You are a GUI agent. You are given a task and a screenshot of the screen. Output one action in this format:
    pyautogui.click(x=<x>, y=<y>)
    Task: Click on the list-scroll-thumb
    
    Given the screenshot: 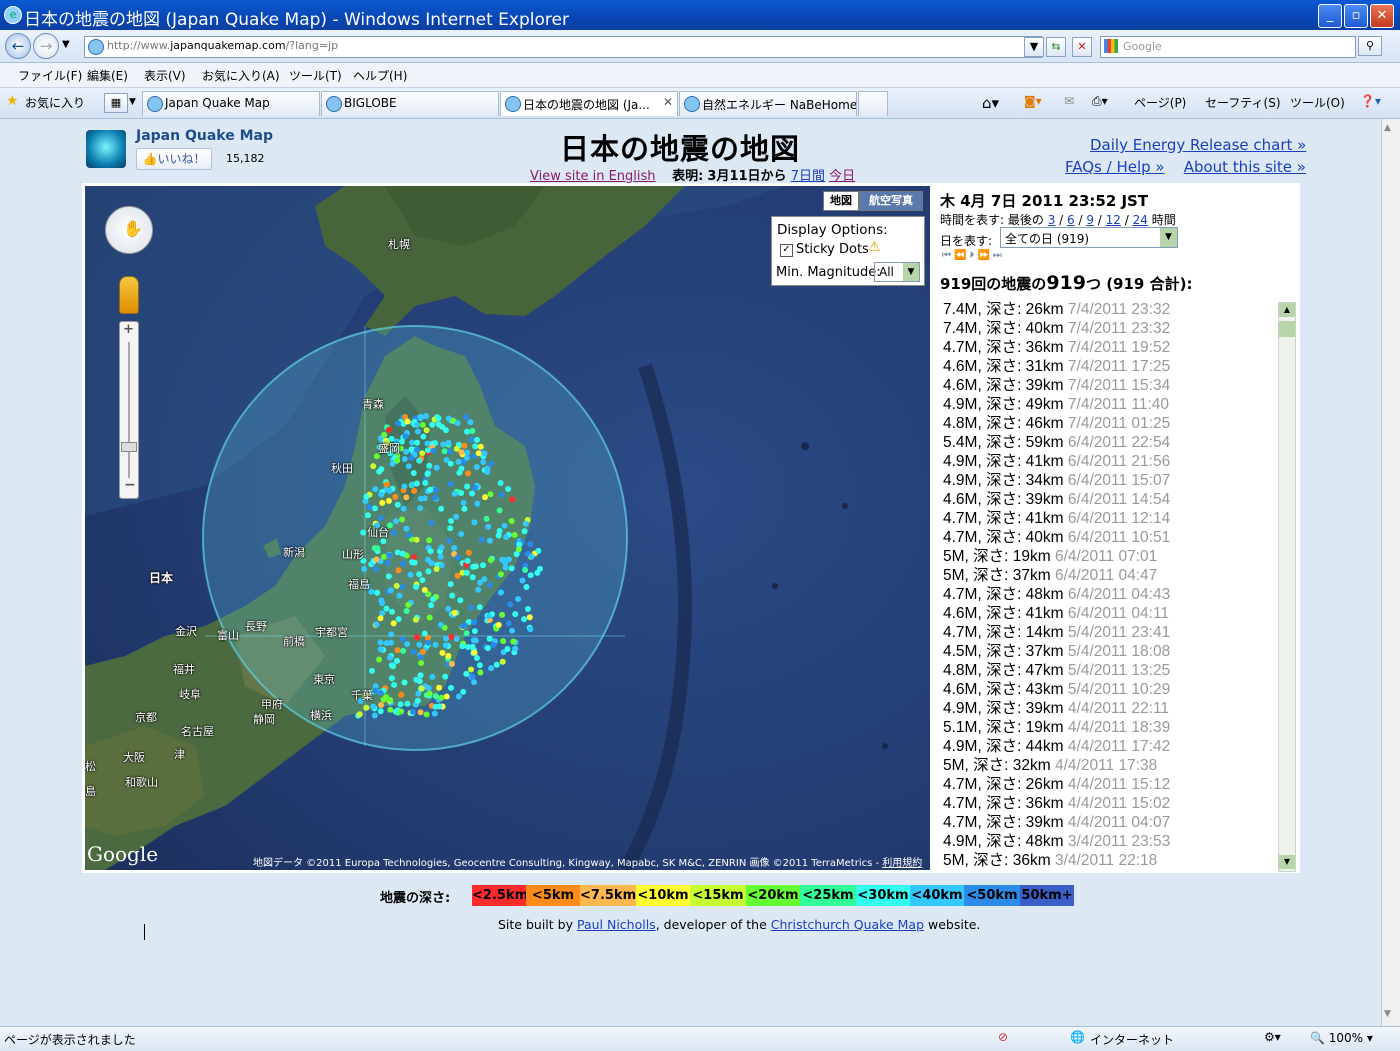 What is the action you would take?
    pyautogui.click(x=1287, y=329)
    